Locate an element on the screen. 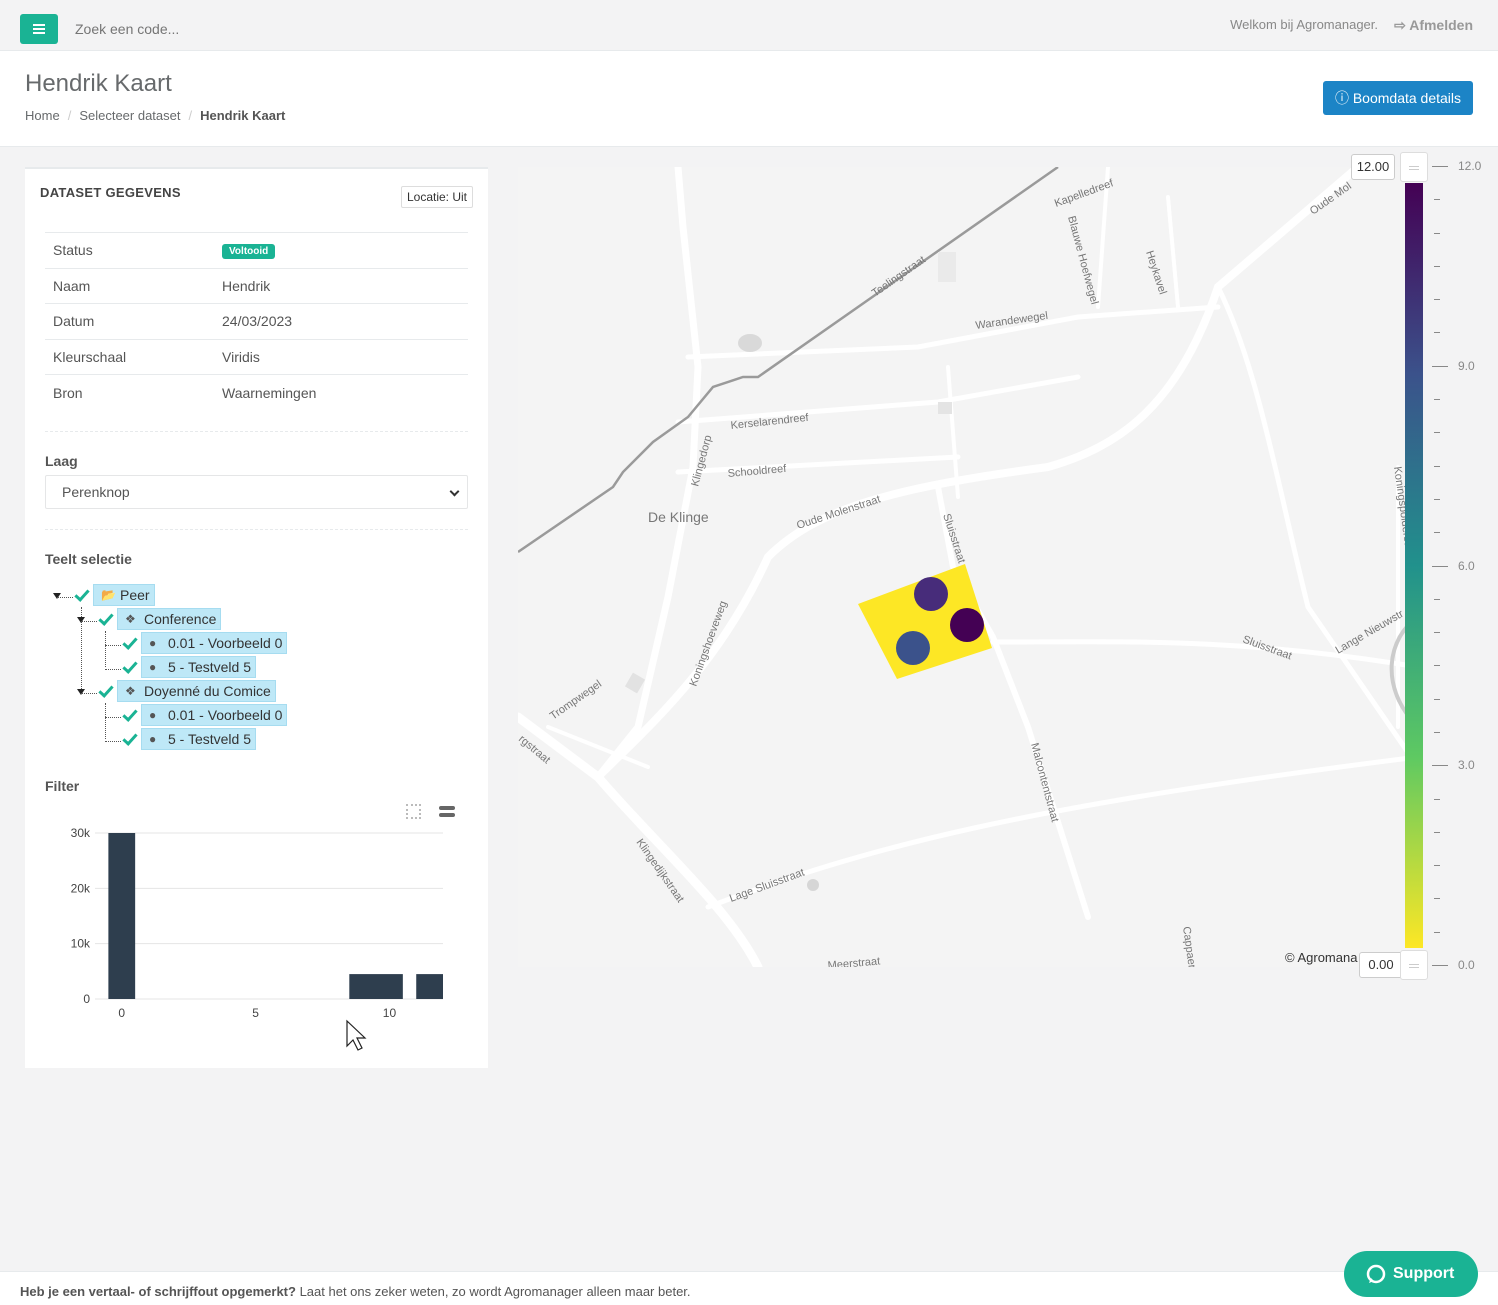  location-toggle-button: Locatie: Uit is located at coordinates (437, 197).